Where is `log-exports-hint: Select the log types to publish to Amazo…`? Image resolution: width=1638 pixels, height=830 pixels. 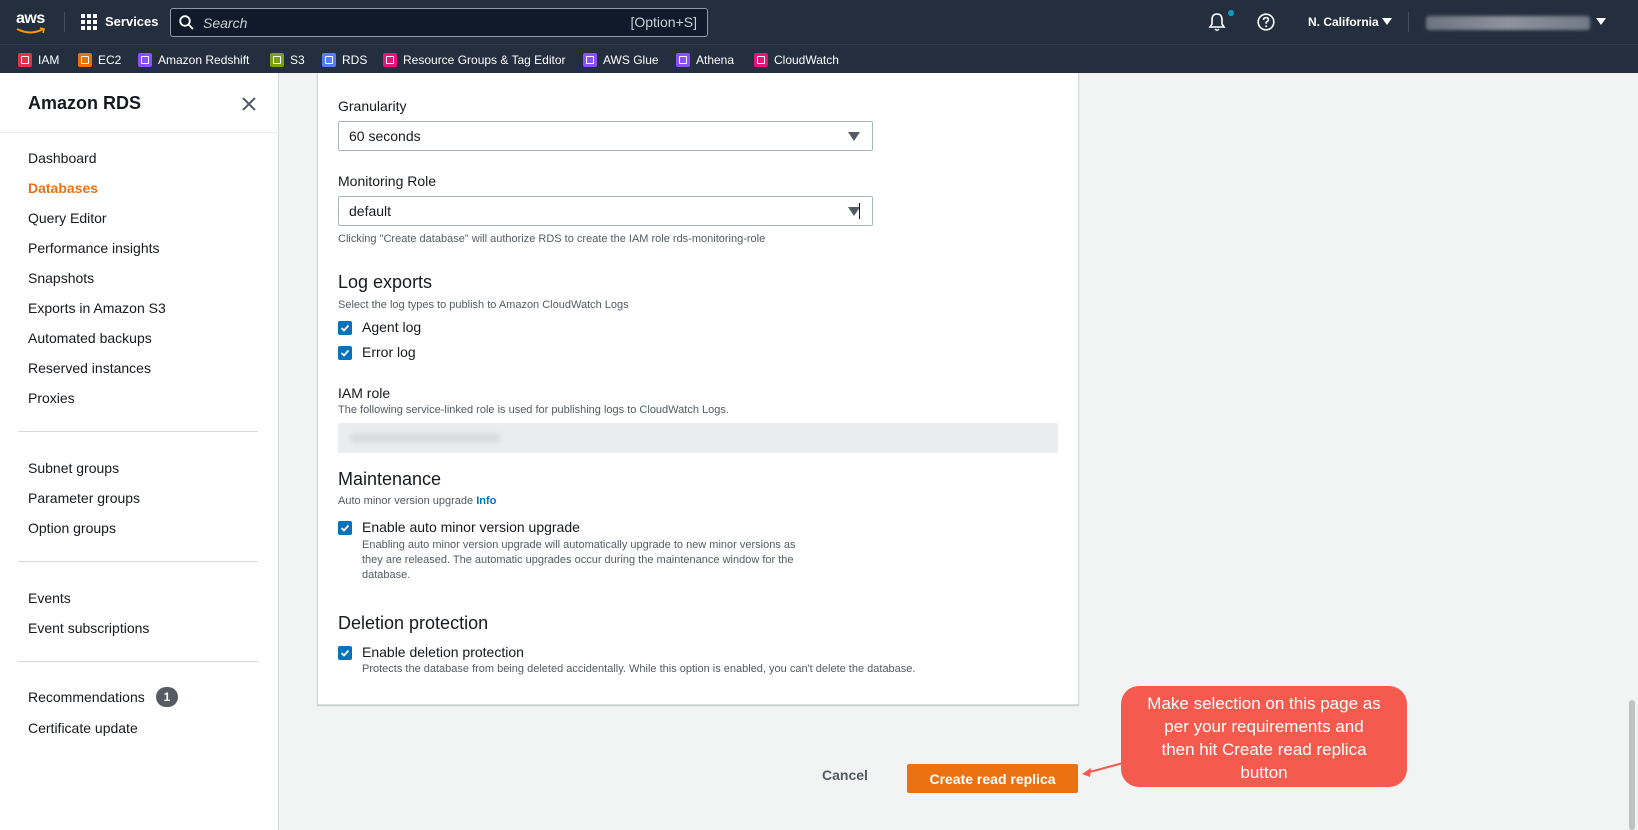
log-exports-hint: Select the log types to publish to Amazo… is located at coordinates (483, 305).